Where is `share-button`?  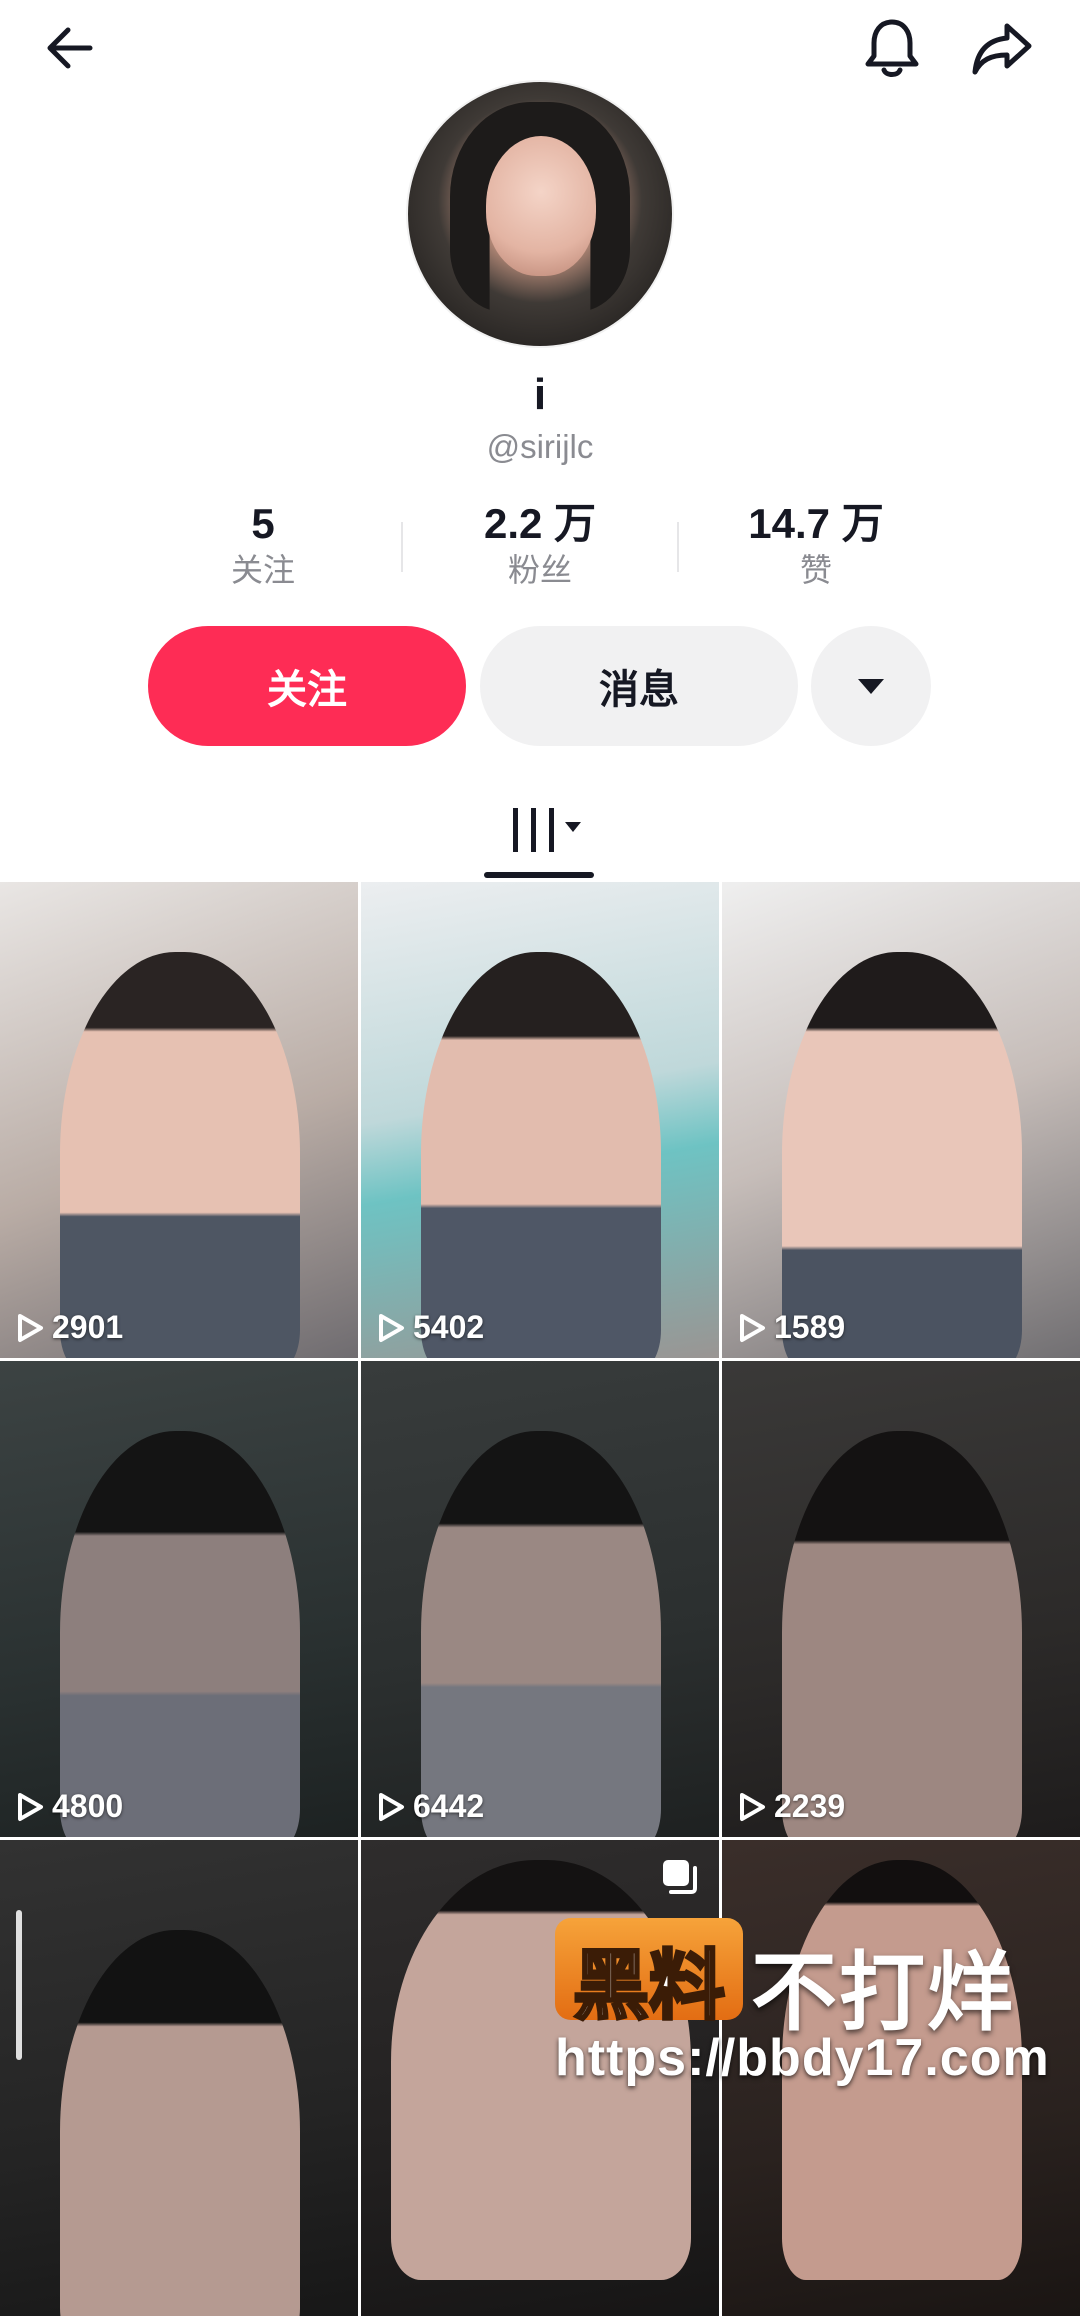
share-button is located at coordinates (1002, 48).